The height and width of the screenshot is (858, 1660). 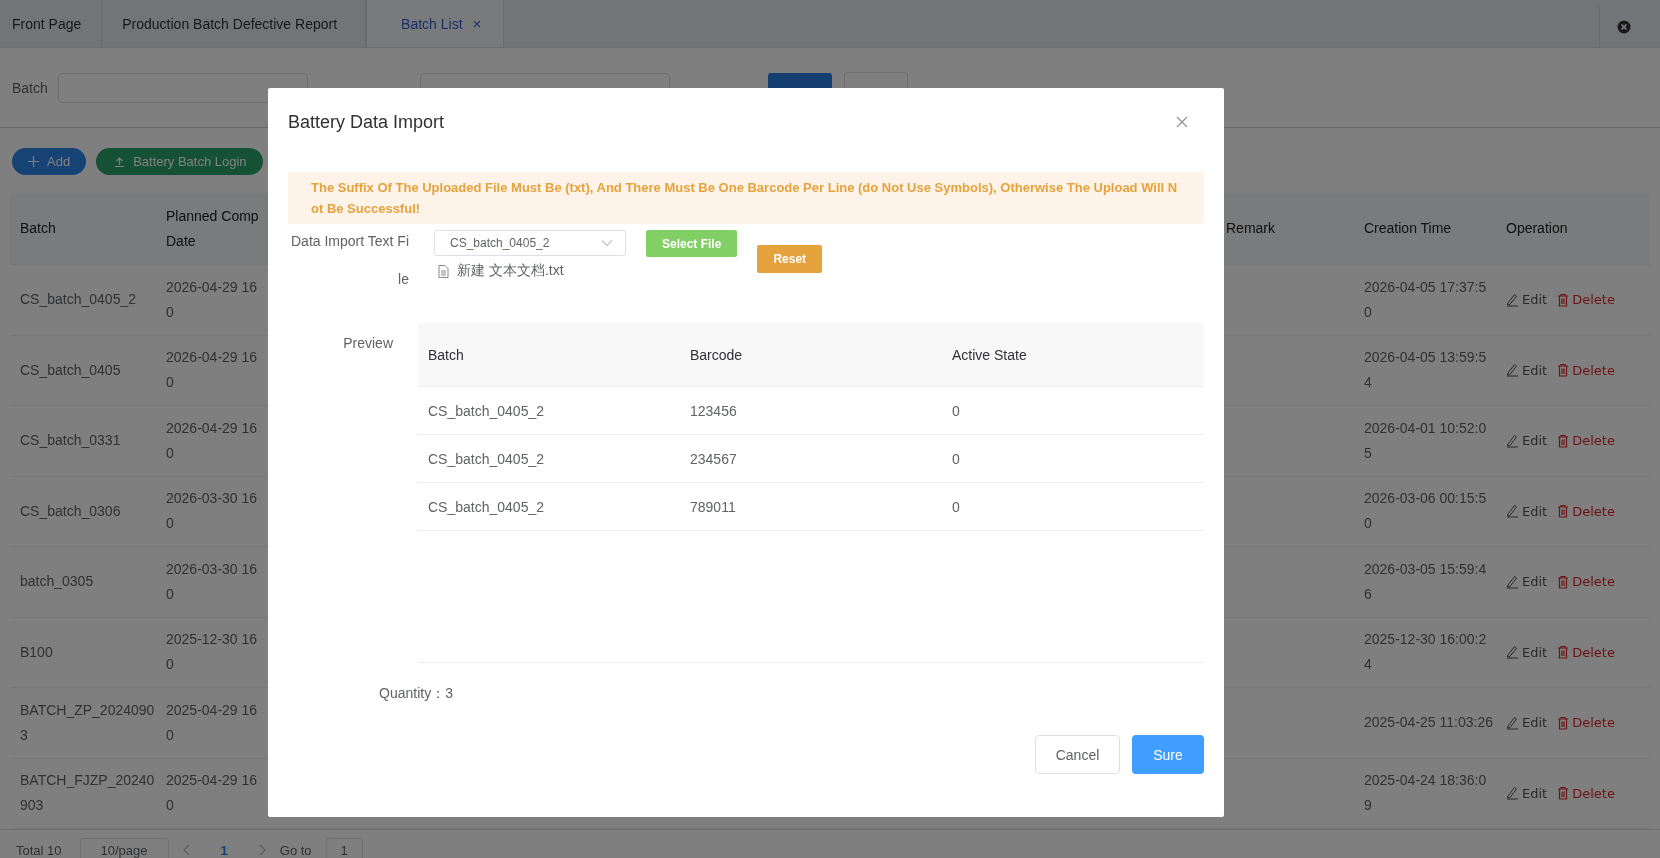 I want to click on table-cell-text: 2026-04-01 10:52:0 5, so click(x=1425, y=440).